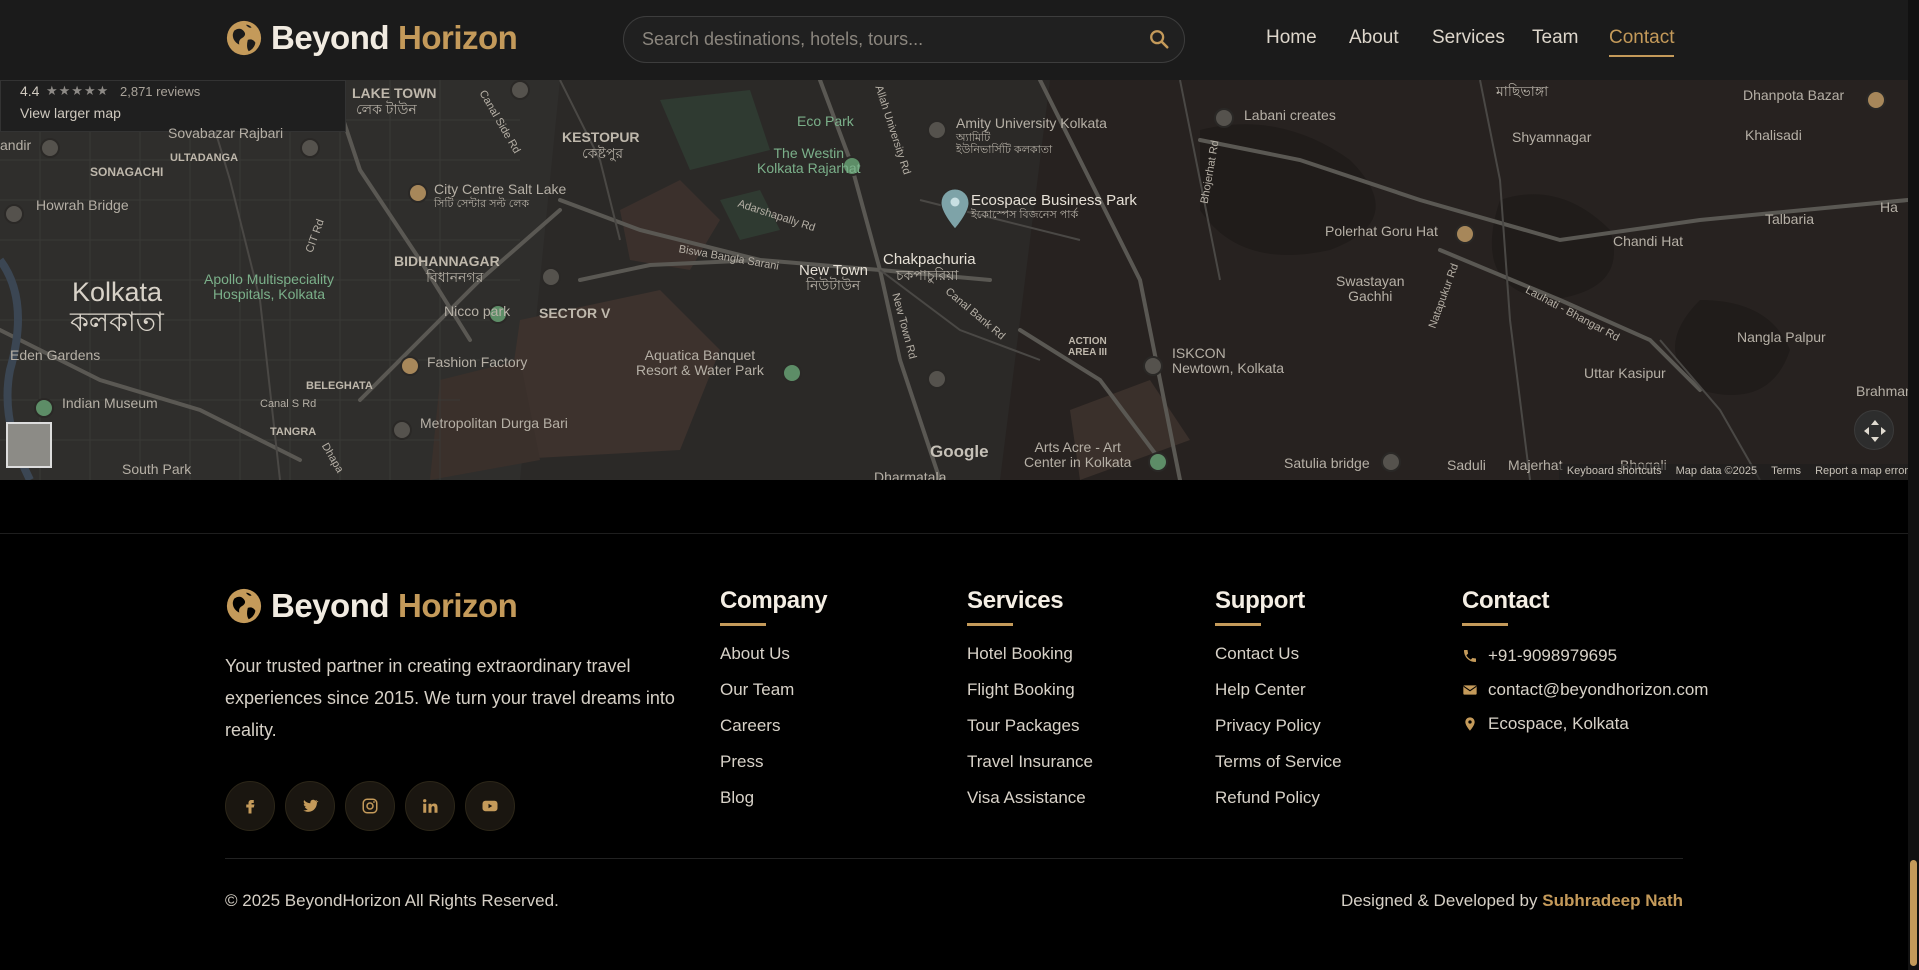 The image size is (1919, 970). Describe the element at coordinates (1468, 38) in the screenshot. I see `nav-services: Services` at that location.